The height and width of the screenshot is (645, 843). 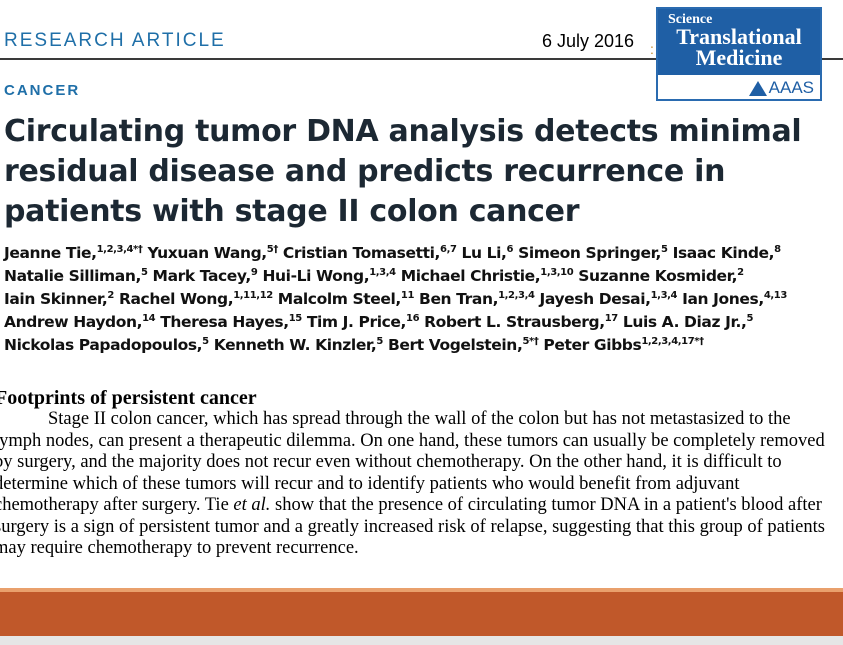 What do you see at coordinates (775, 295) in the screenshot?
I see `author-affiliation: 4,13` at bounding box center [775, 295].